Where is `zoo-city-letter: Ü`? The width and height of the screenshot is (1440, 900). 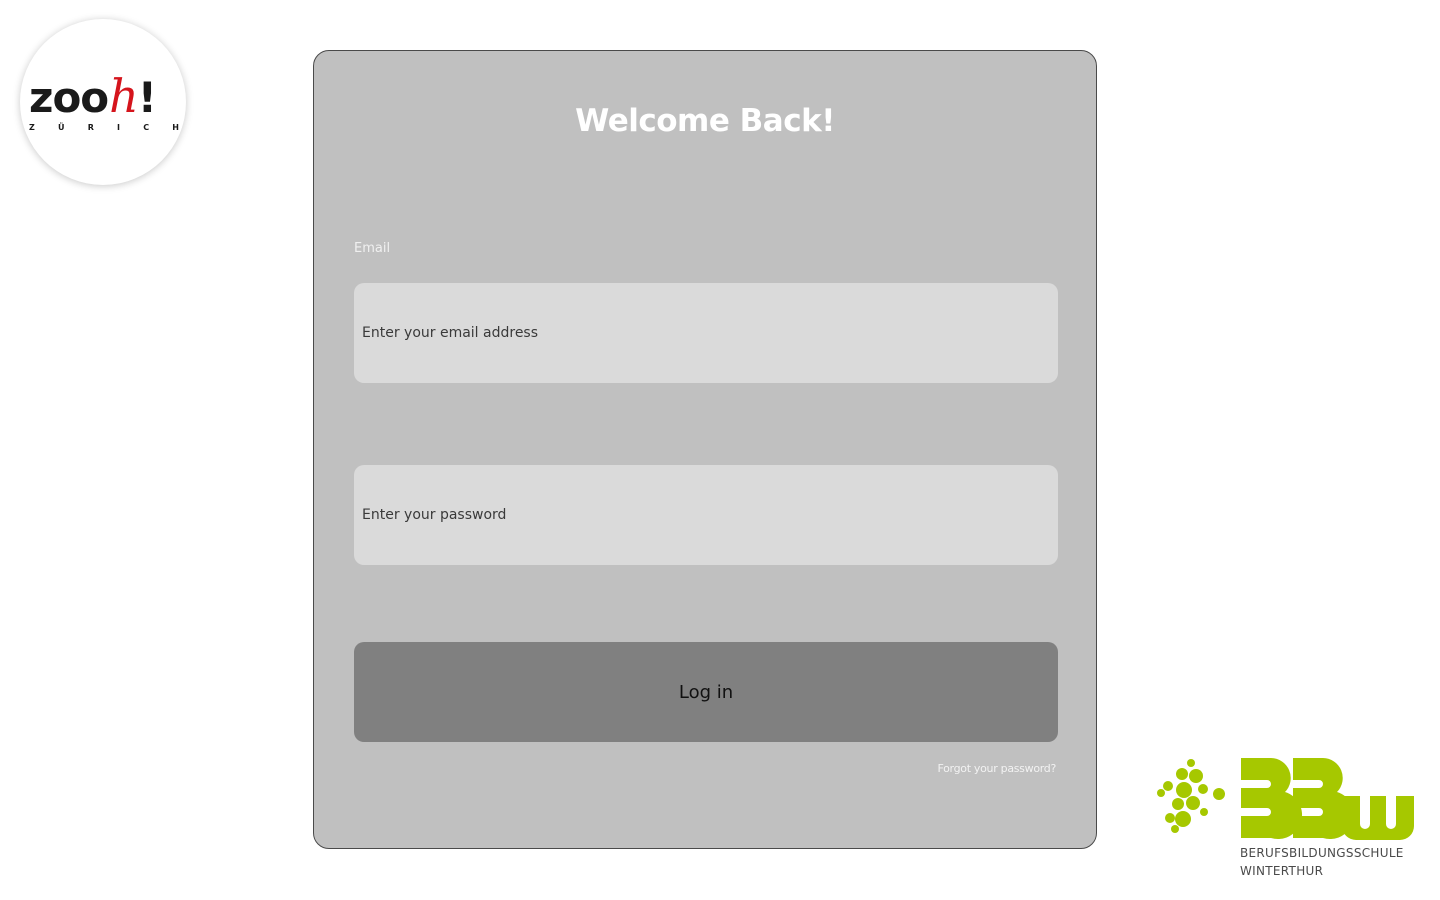
zoo-city-letter: Ü is located at coordinates (61, 127).